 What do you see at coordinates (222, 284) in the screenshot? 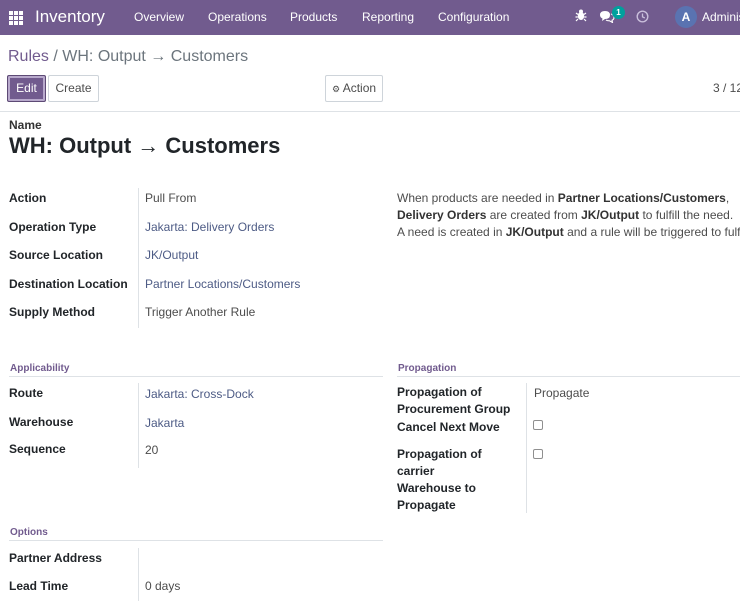
I see `destination-location-link: Partner Locations/Customers` at bounding box center [222, 284].